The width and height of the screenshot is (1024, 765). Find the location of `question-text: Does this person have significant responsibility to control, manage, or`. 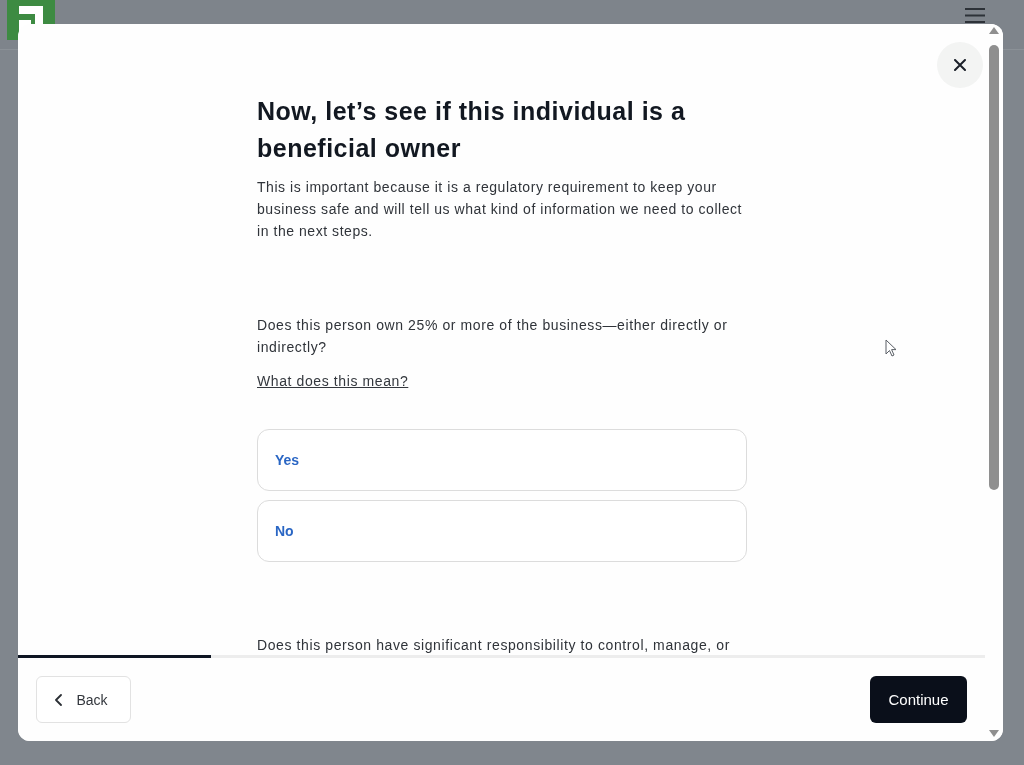

question-text: Does this person have significant responsibility to control, manage, or is located at coordinates (494, 645).